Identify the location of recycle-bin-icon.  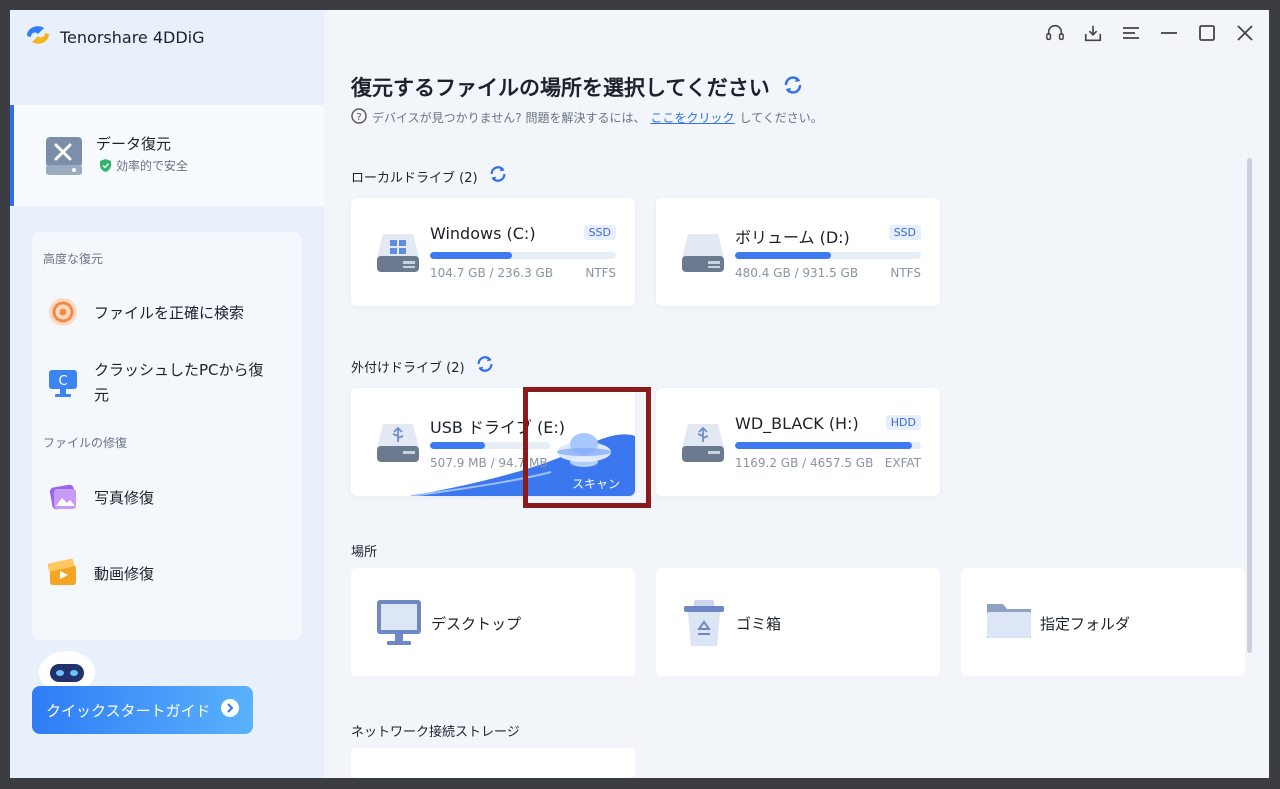
(704, 626).